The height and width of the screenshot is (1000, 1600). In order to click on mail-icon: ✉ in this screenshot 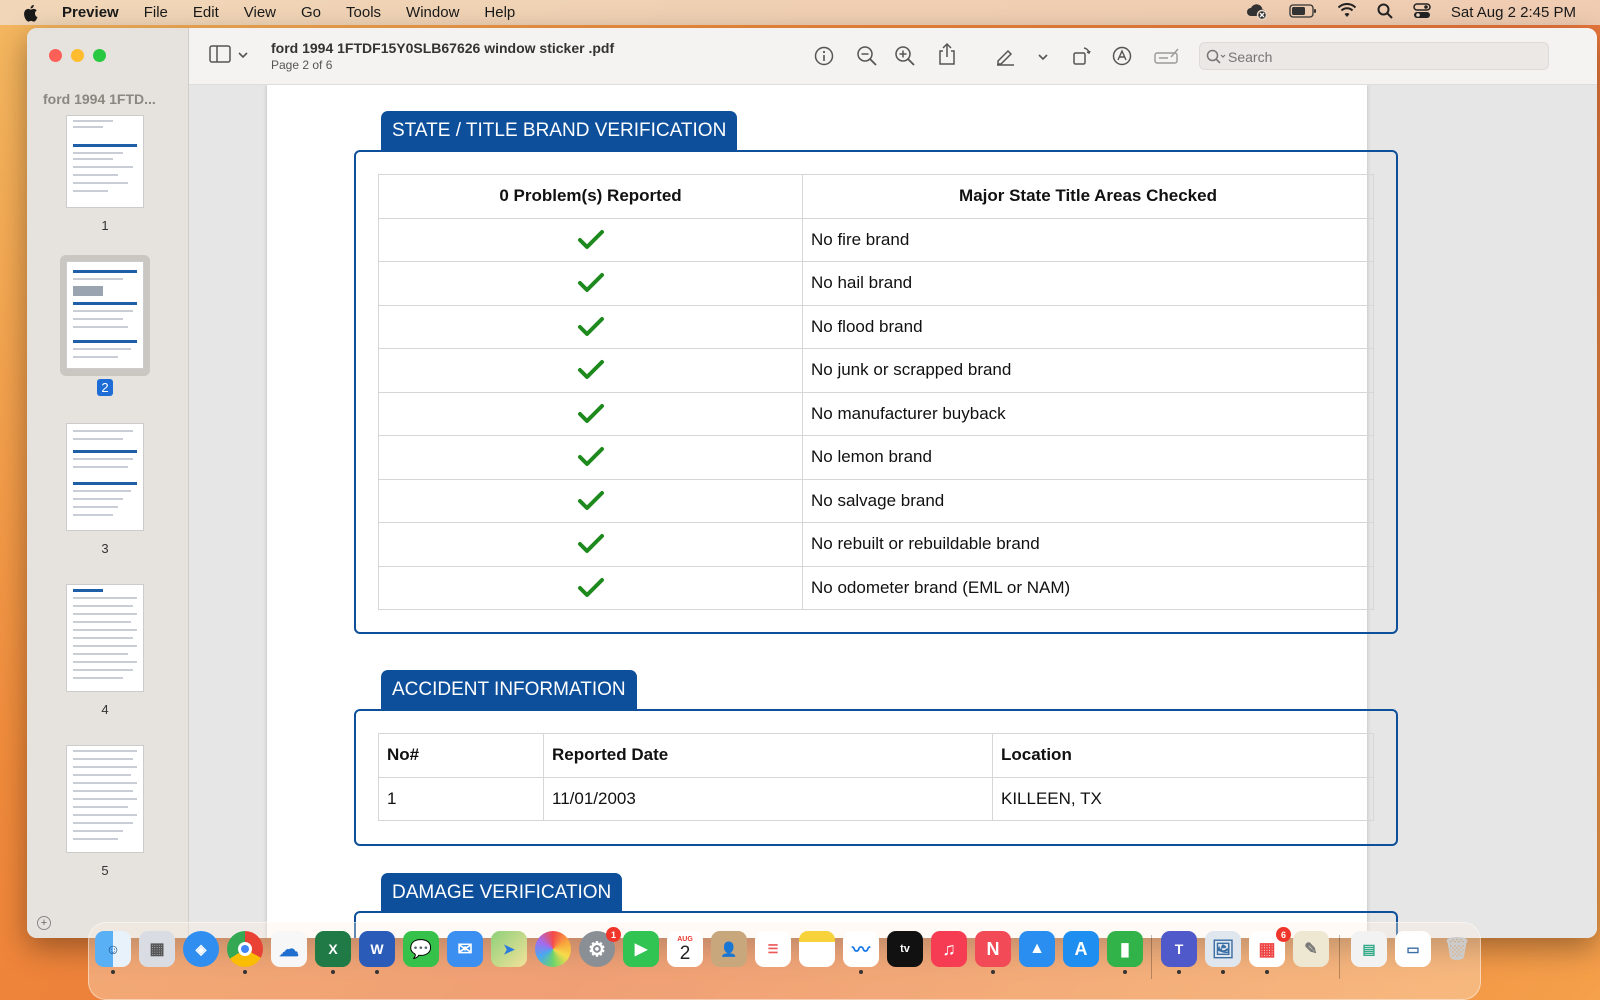, I will do `click(465, 949)`.